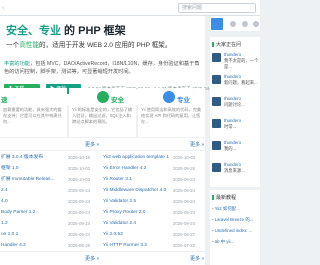 The width and height of the screenshot is (320, 265). Describe the element at coordinates (33, 246) in the screenshot. I see `news-title-left: Handler 4.2` at that location.